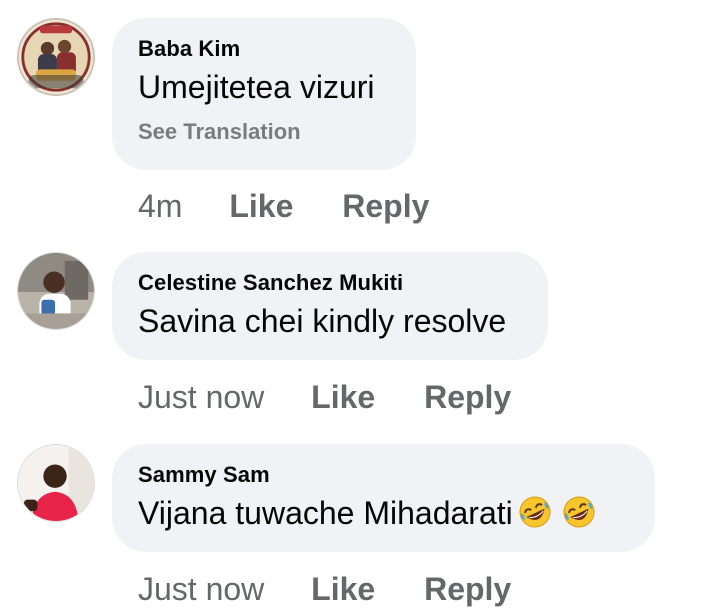  Describe the element at coordinates (264, 49) in the screenshot. I see `comment-author: Baba Kim` at that location.